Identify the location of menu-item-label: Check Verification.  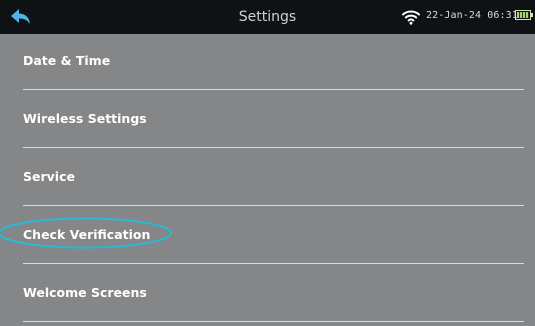
(87, 234).